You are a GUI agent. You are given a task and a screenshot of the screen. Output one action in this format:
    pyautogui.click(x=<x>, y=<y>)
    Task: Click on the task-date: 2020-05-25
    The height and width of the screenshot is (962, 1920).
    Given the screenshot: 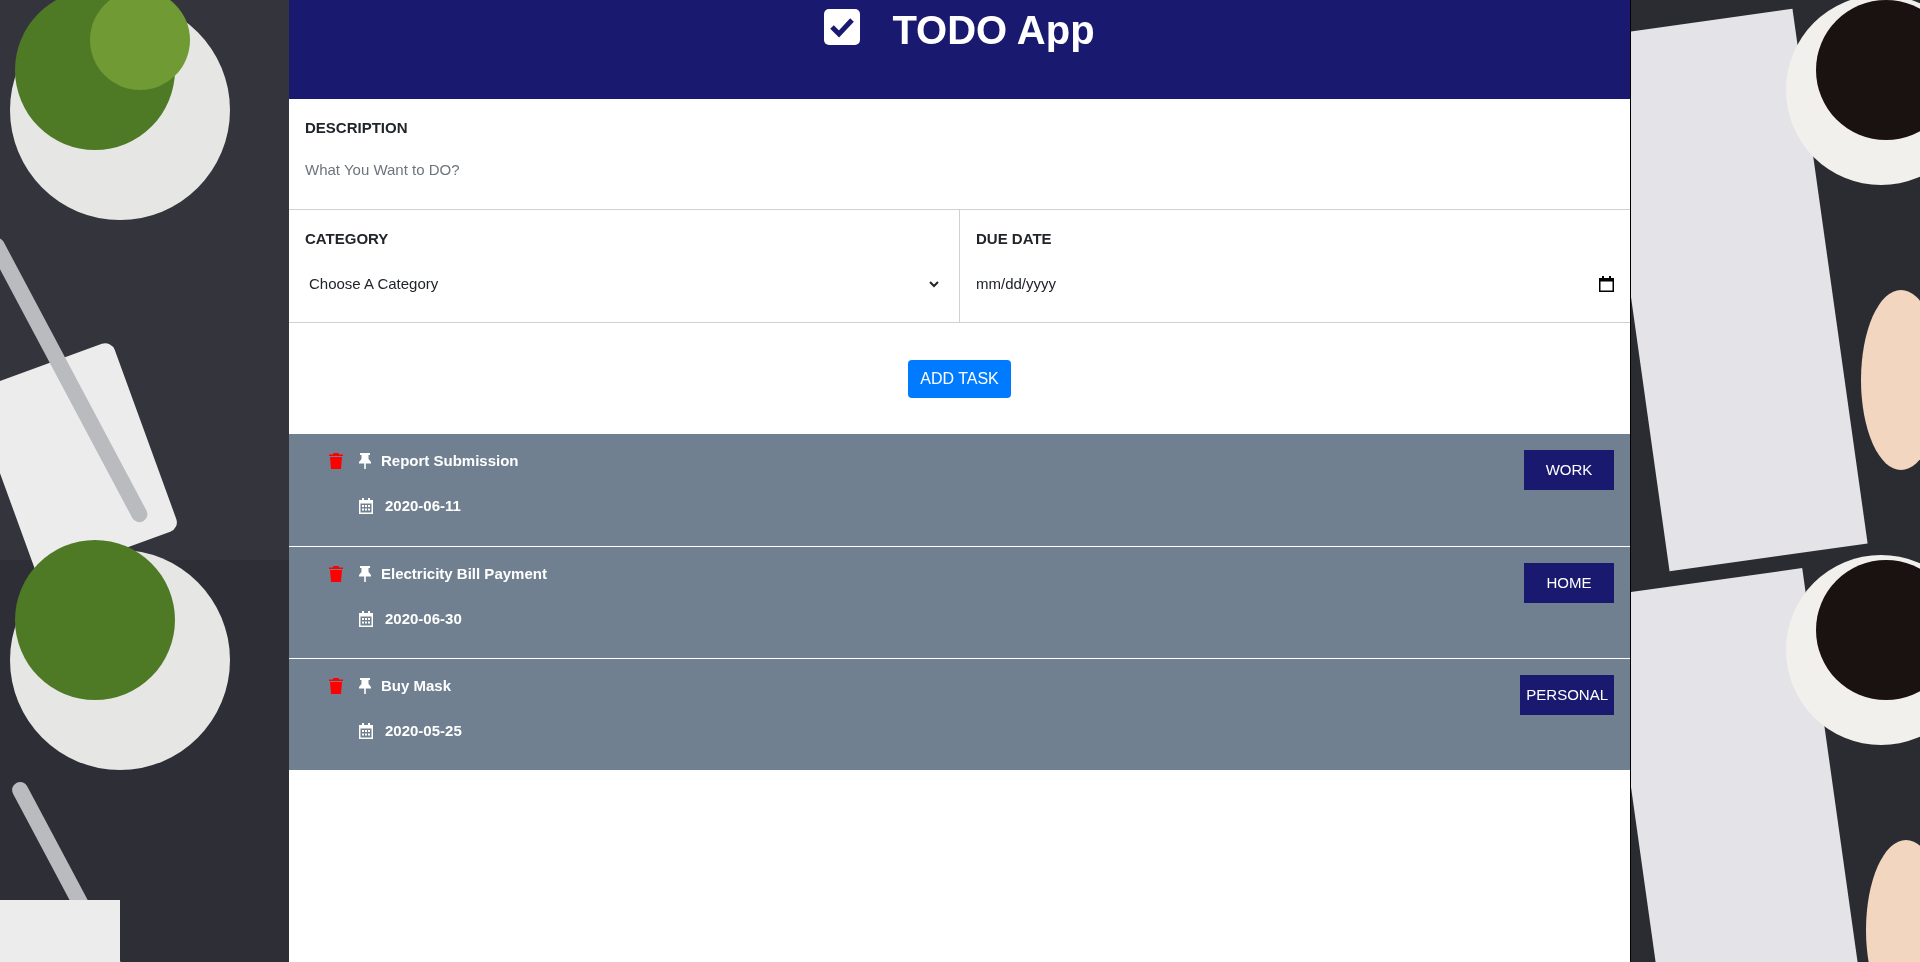 What is the action you would take?
    pyautogui.click(x=423, y=730)
    